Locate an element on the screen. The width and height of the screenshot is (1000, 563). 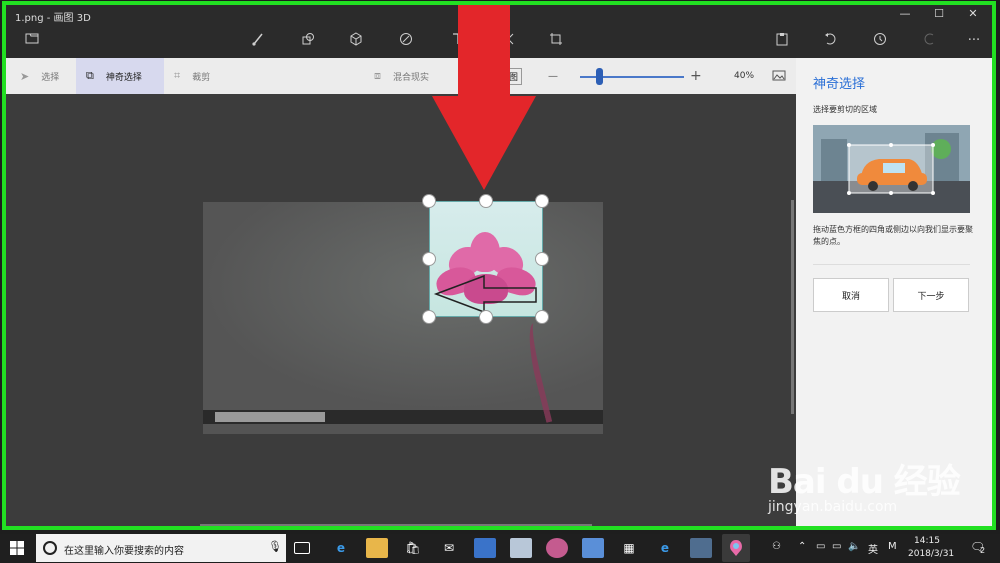
windows-start-icon is located at coordinates (17, 548).